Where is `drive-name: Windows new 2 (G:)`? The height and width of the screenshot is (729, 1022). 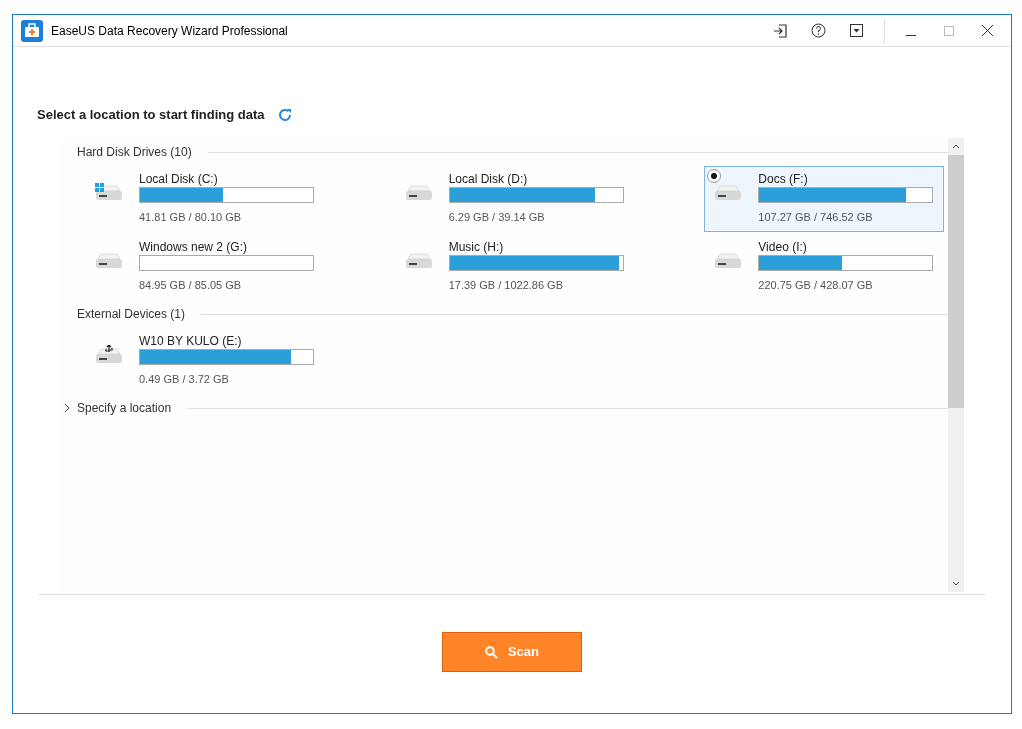 drive-name: Windows new 2 (G:) is located at coordinates (194, 246).